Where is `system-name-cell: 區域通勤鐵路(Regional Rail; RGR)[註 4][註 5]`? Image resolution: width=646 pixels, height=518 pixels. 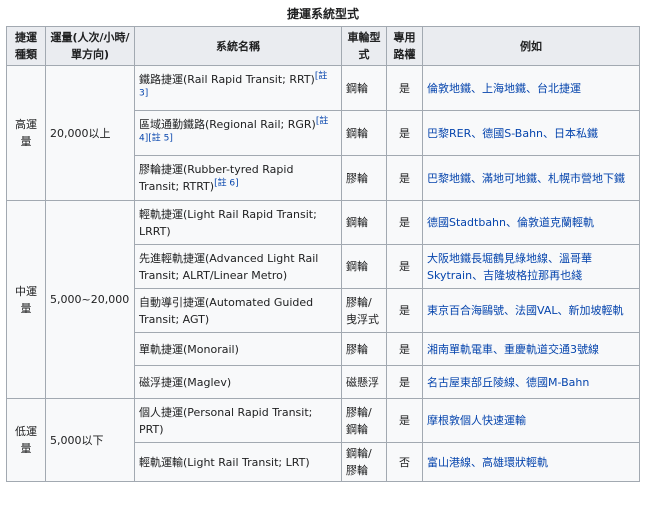
system-name-cell: 區域通勤鐵路(Regional Rail; RGR)[註 4][註 5] is located at coordinates (238, 133).